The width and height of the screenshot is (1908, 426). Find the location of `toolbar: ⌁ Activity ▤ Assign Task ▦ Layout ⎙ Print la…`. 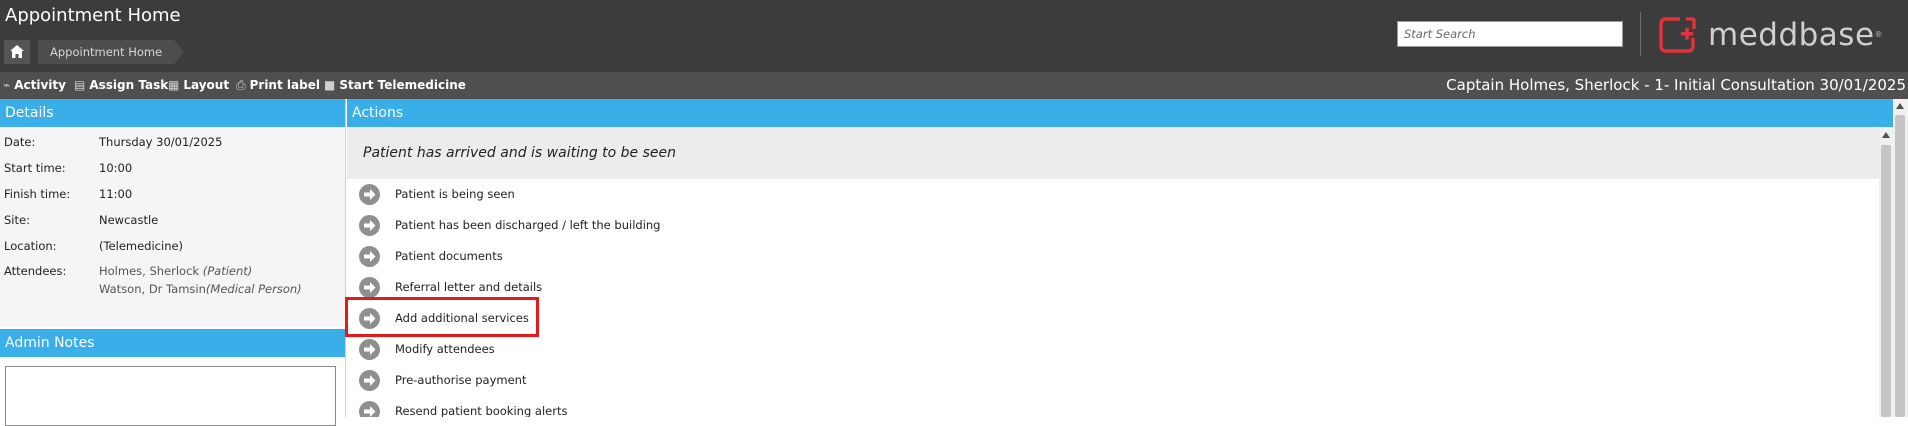

toolbar: ⌁ Activity ▤ Assign Task ▦ Layout ⎙ Print la… is located at coordinates (954, 85).